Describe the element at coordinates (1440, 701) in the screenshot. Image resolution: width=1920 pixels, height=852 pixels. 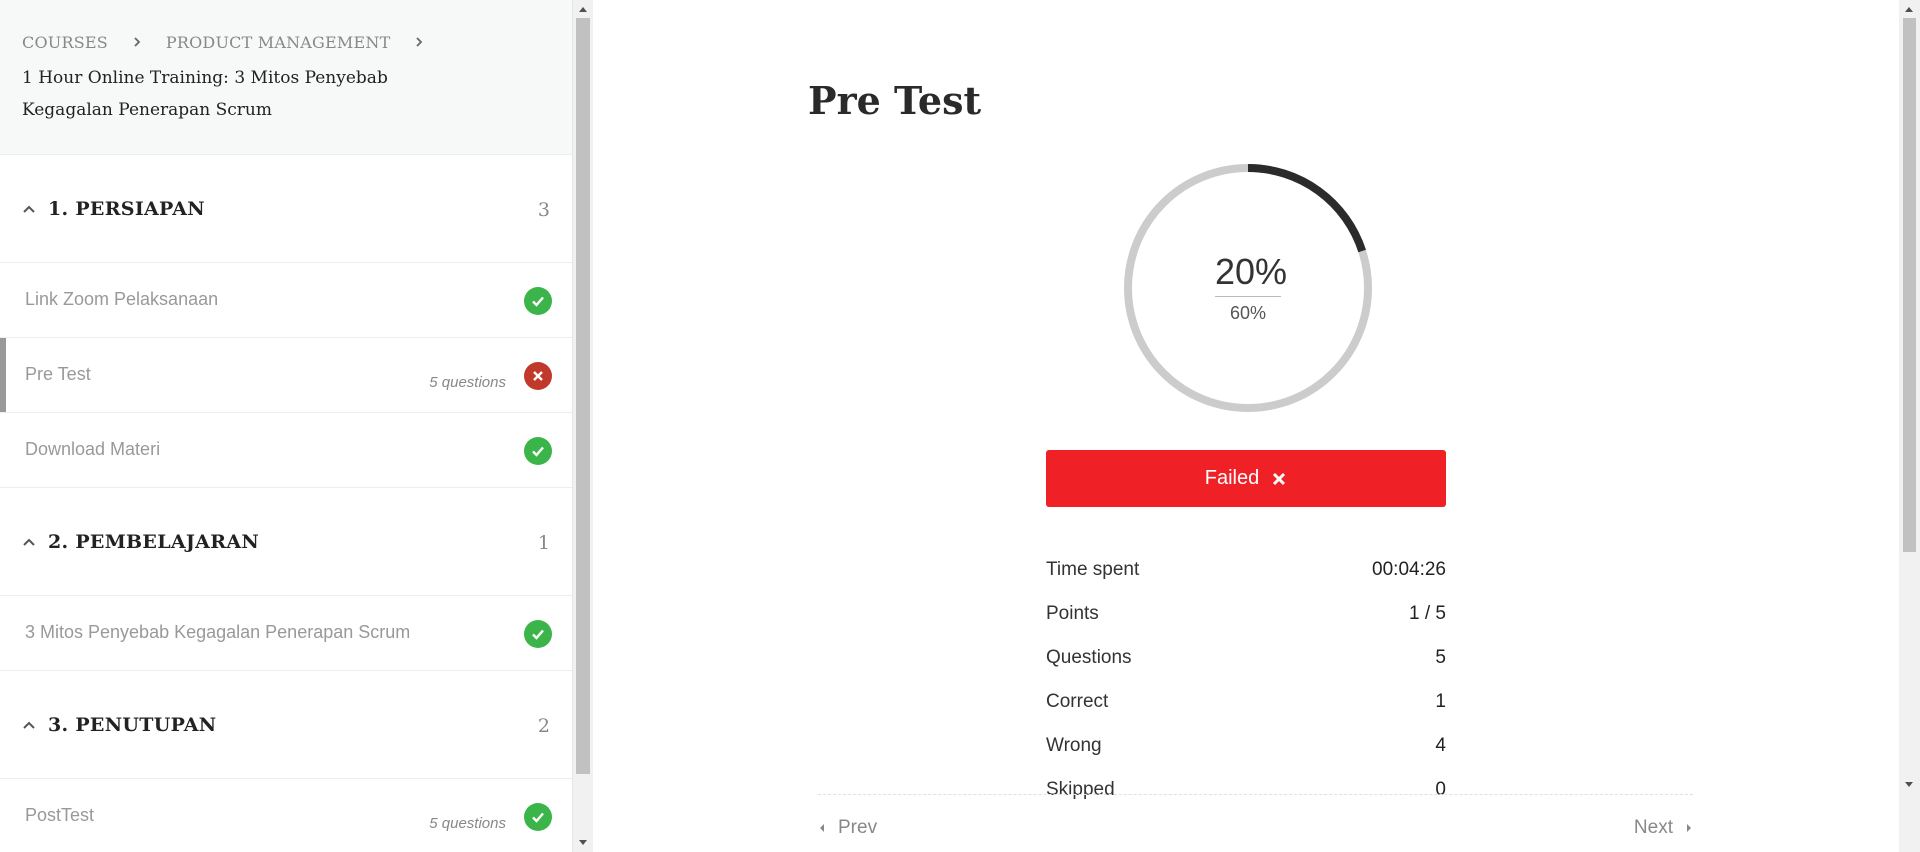
I see `stat-value: 1` at that location.